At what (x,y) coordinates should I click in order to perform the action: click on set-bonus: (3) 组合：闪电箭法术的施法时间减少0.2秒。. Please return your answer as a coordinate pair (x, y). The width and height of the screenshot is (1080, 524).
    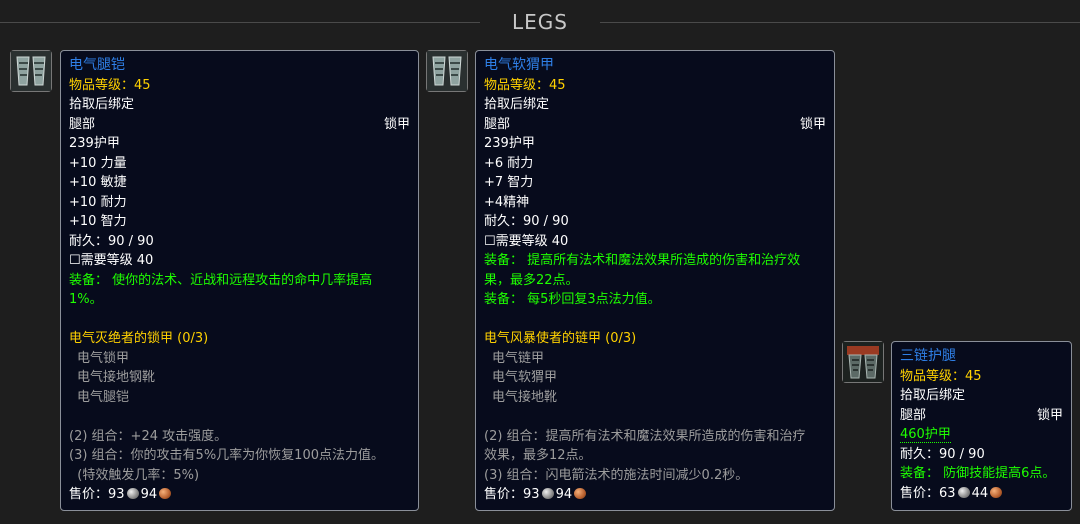
    Looking at the image, I should click on (616, 475).